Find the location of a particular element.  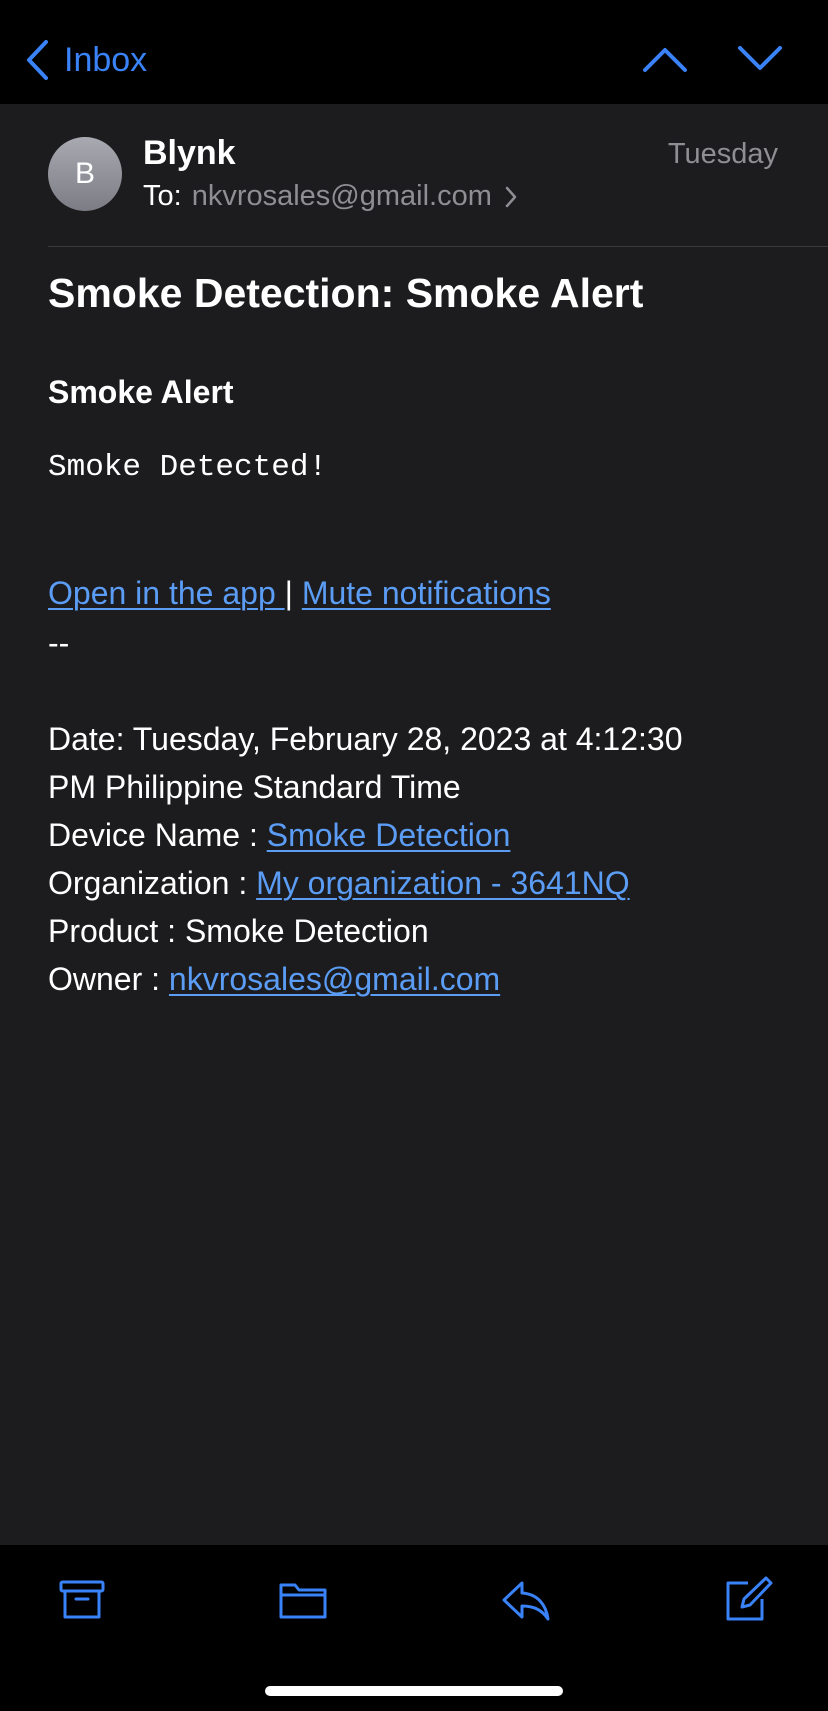

header-divider is located at coordinates (438, 246).